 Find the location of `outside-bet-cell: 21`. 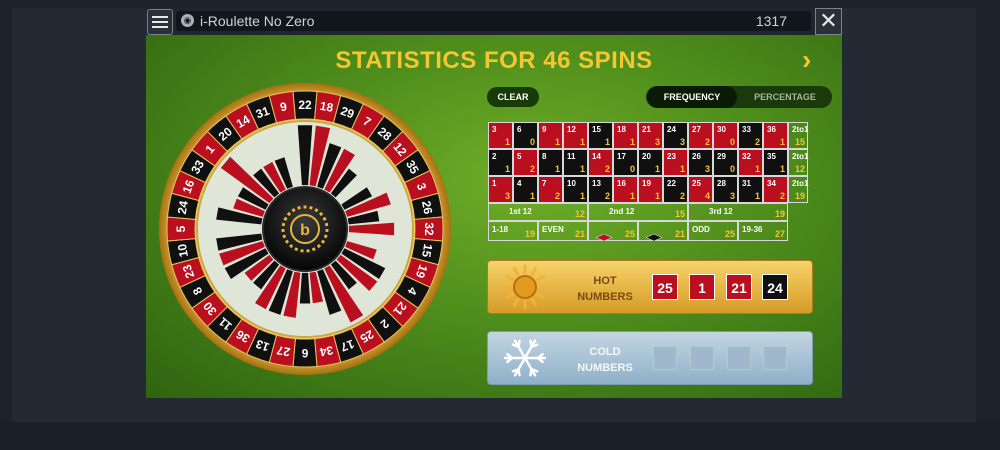

outside-bet-cell: 21 is located at coordinates (663, 231).